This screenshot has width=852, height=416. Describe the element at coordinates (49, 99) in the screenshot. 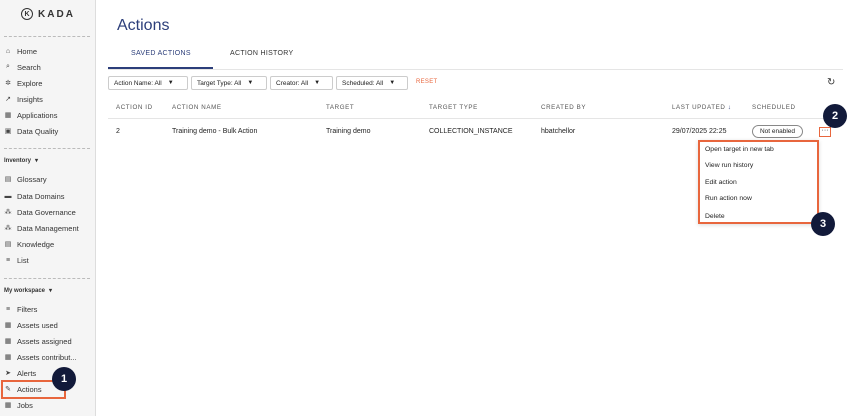

I see `sidebar-item-insights: ↗ Insights` at that location.